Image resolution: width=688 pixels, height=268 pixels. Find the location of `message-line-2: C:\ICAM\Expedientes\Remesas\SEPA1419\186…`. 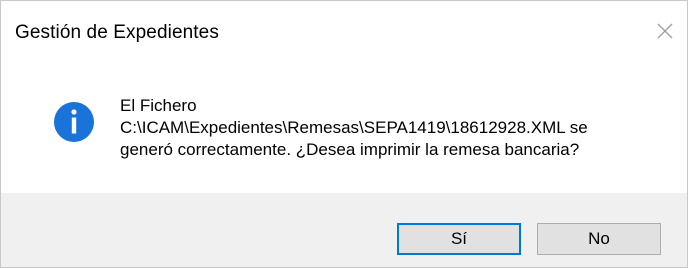

message-line-2: C:\ICAM\Expedientes\Remesas\SEPA1419\186… is located at coordinates (354, 127).